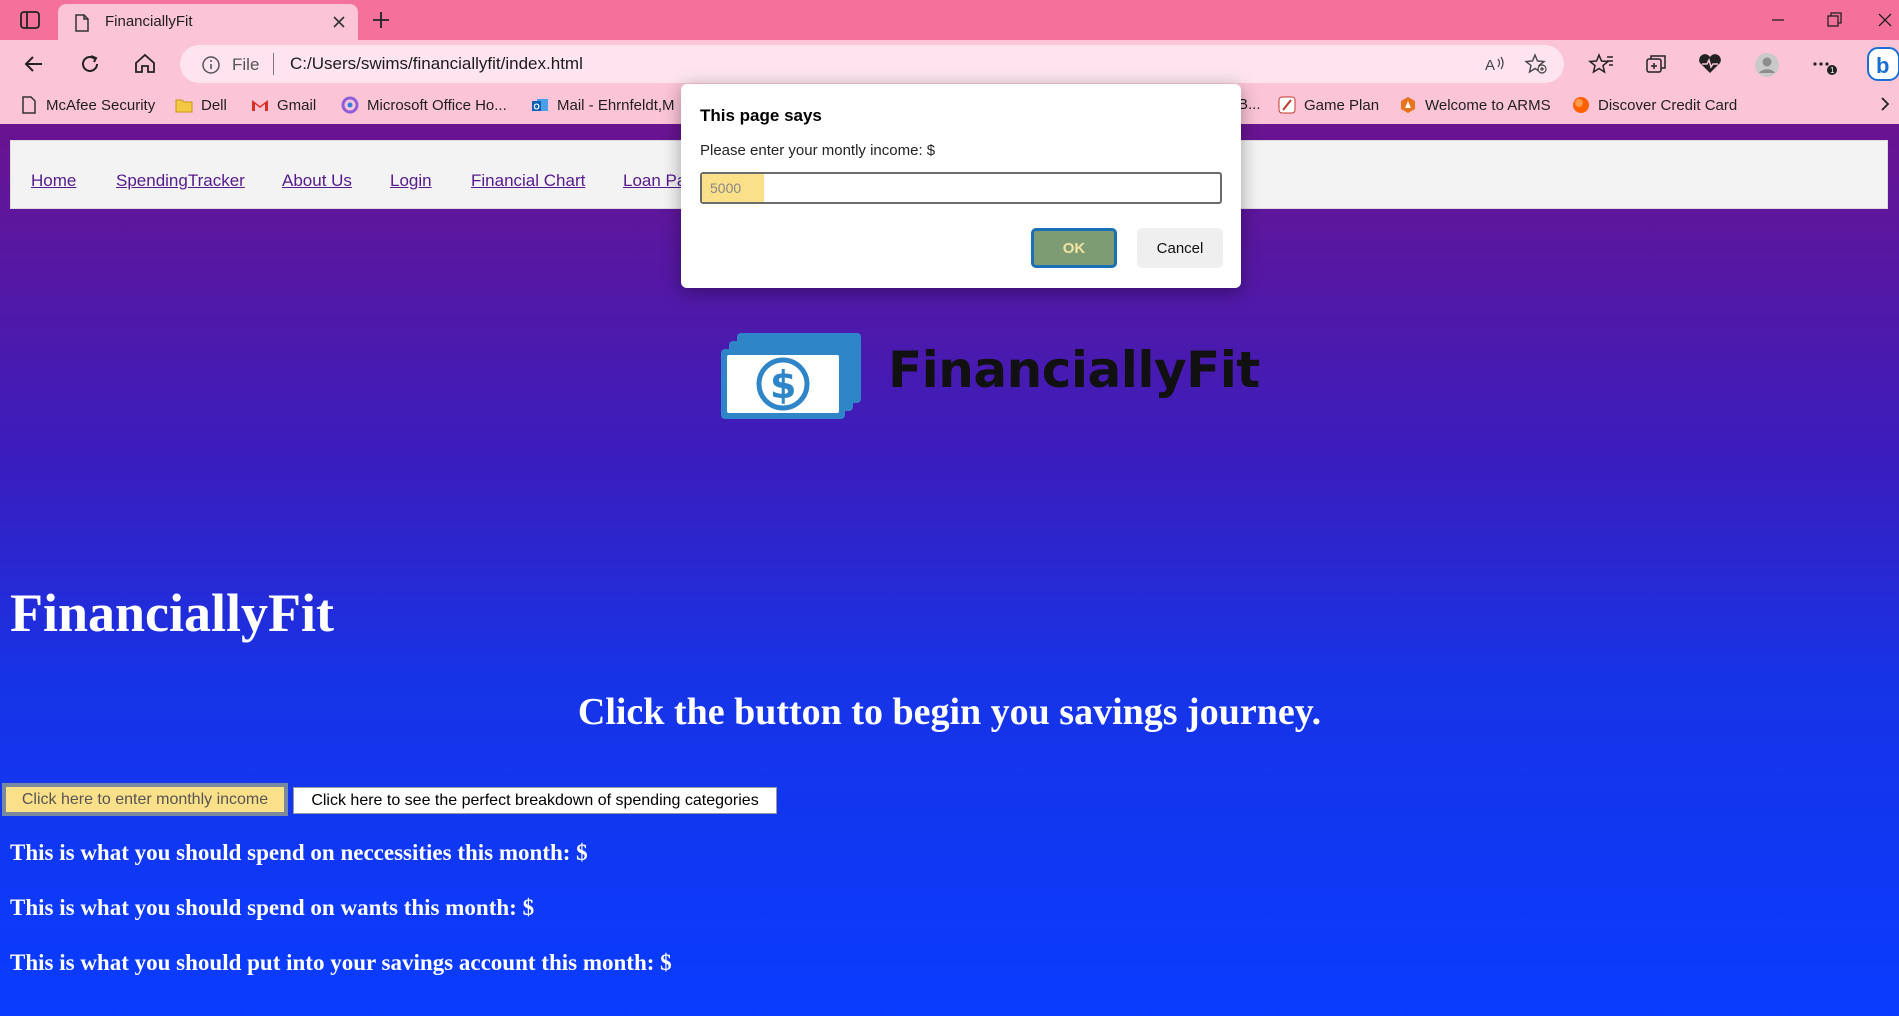 This screenshot has width=1899, height=1016. What do you see at coordinates (82, 25) in the screenshot?
I see `page-favicon-icon` at bounding box center [82, 25].